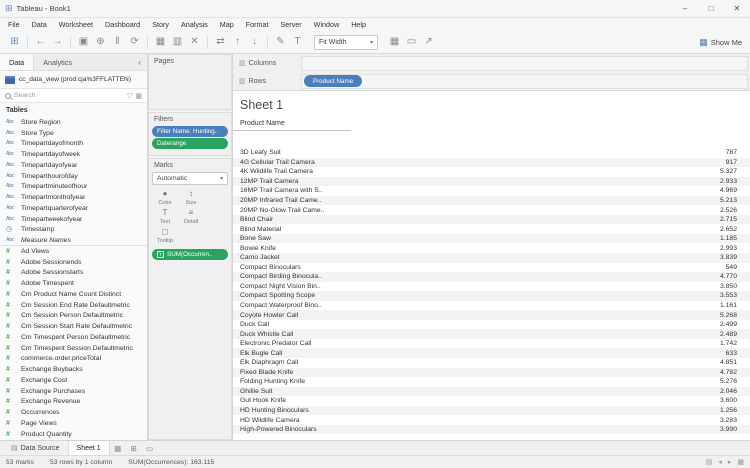 The image size is (750, 468). What do you see at coordinates (73, 294) in the screenshot?
I see `field-cm-product-name-count-distinct: # Cm Product Name Count Distinct` at bounding box center [73, 294].